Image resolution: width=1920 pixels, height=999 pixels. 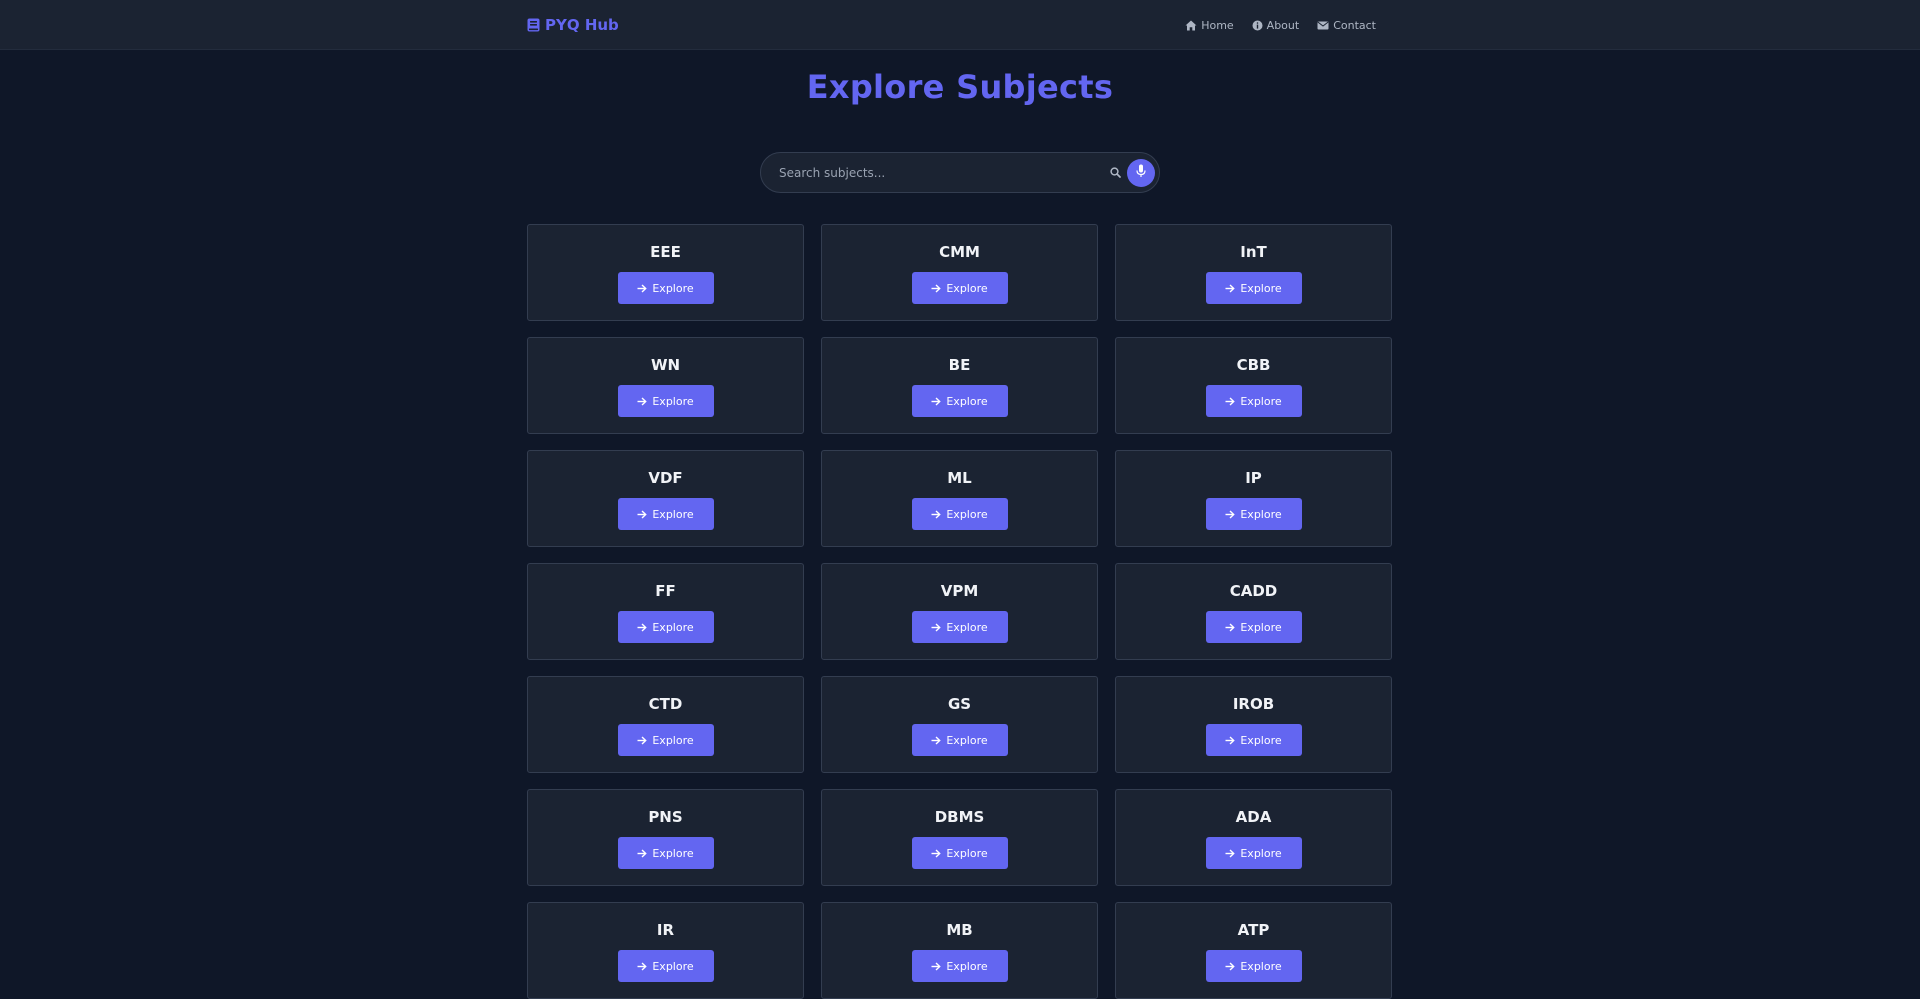 I want to click on search-input, so click(x=943, y=172).